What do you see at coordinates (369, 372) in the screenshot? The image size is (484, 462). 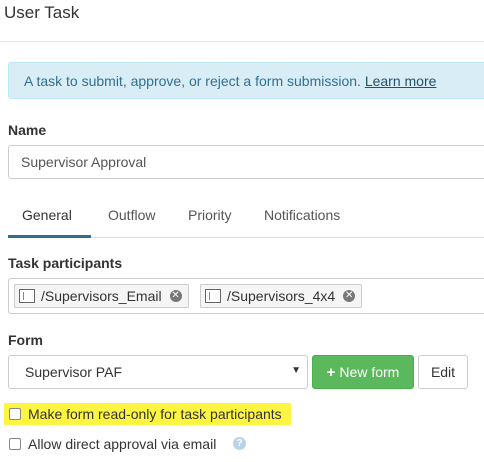 I see `new-form-label: New form` at bounding box center [369, 372].